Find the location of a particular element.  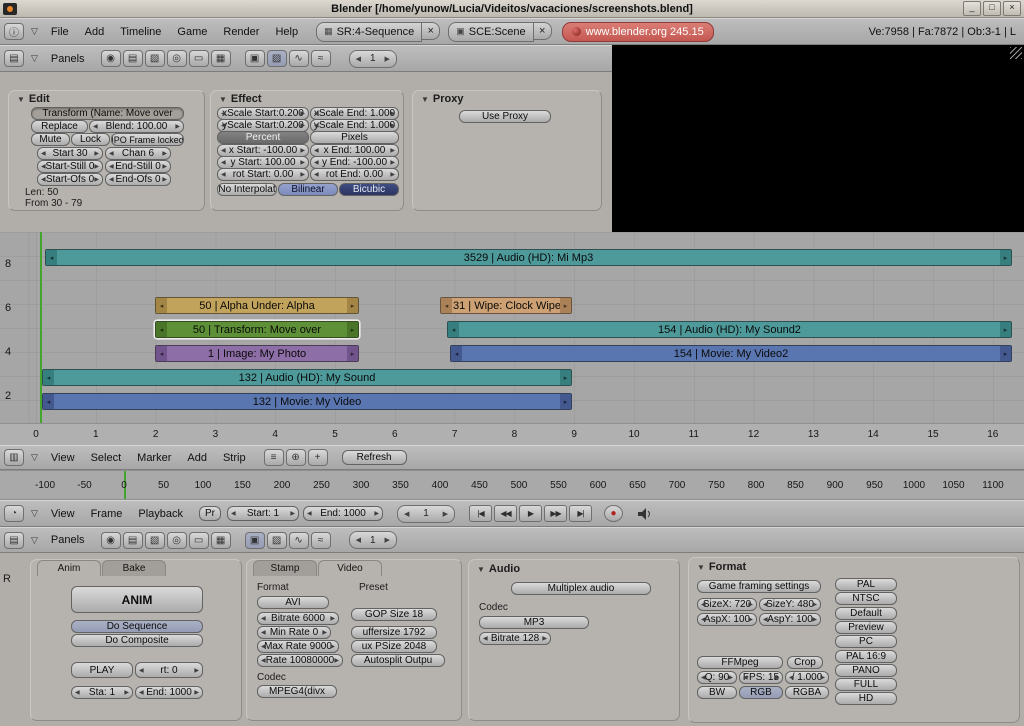

seq-tool-3-icon: + is located at coordinates (317, 457).